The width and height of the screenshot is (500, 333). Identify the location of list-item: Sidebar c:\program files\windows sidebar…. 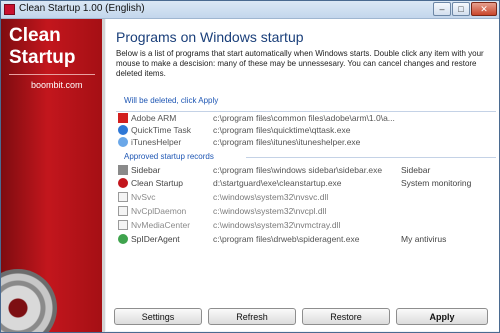
(306, 170).